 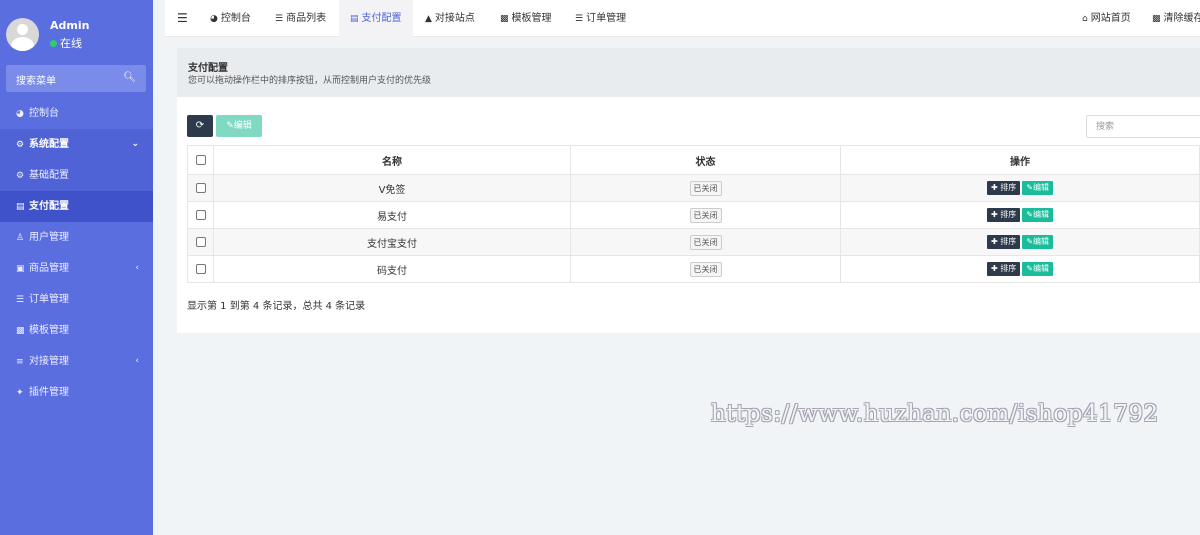 I want to click on user-name: Admin, so click(x=70, y=25).